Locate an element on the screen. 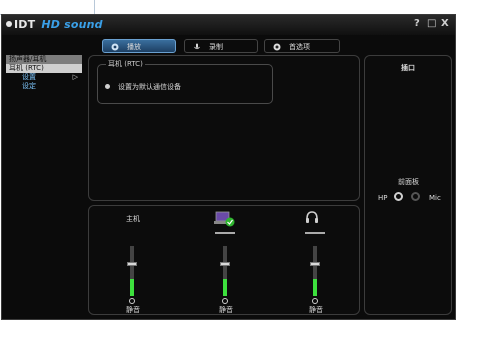  sidebar-item-settings: 设置 ▷ is located at coordinates (44, 77).